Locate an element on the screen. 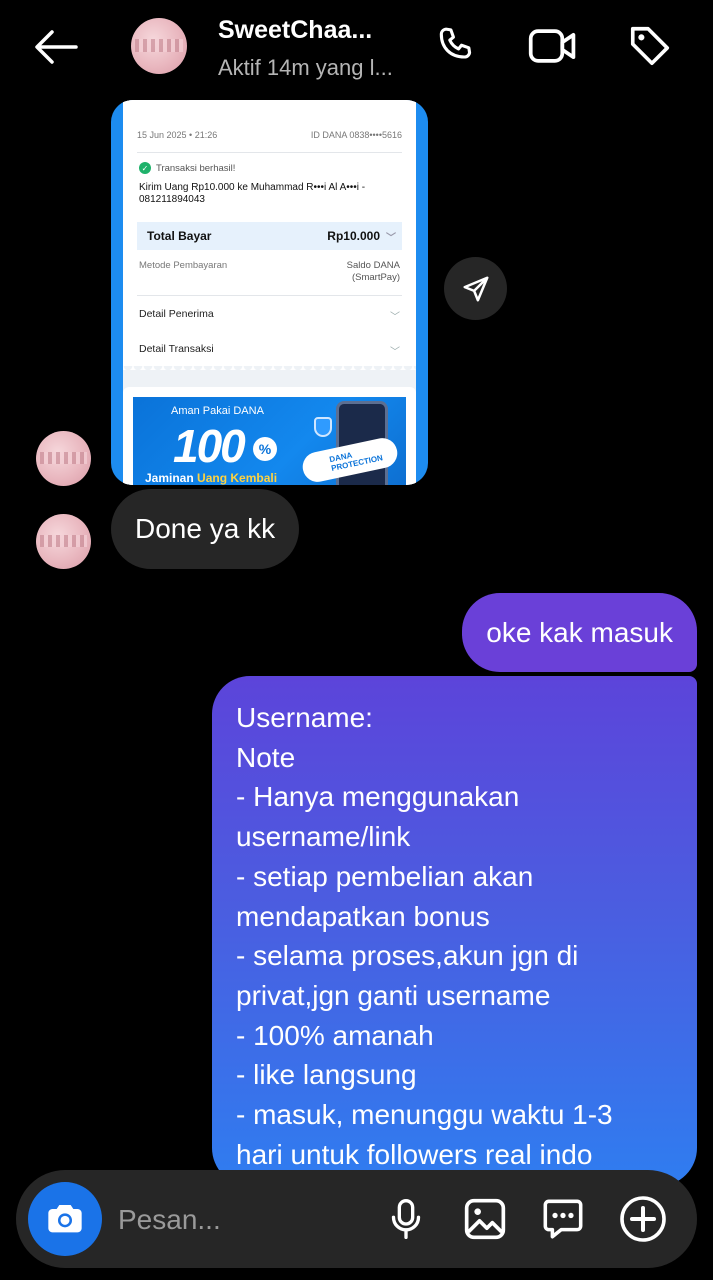  sticker-button is located at coordinates (563, 1219).